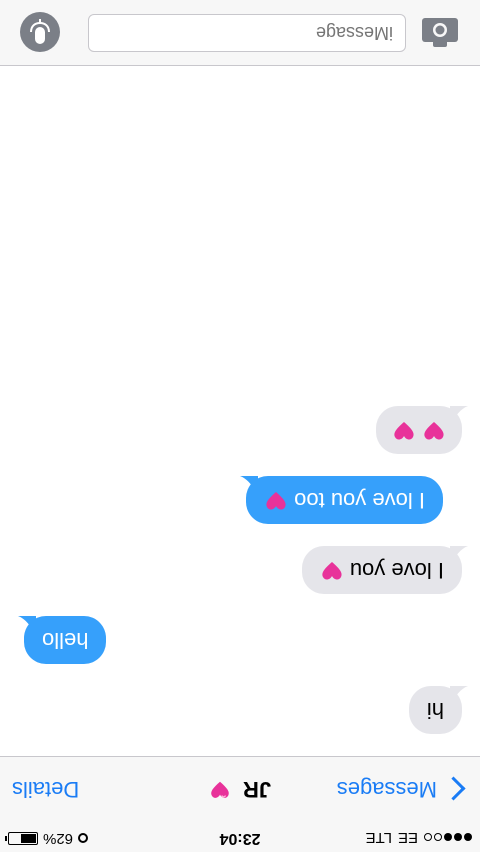 This screenshot has height=852, width=480. Describe the element at coordinates (359, 500) in the screenshot. I see `message-text: I love you too` at that location.